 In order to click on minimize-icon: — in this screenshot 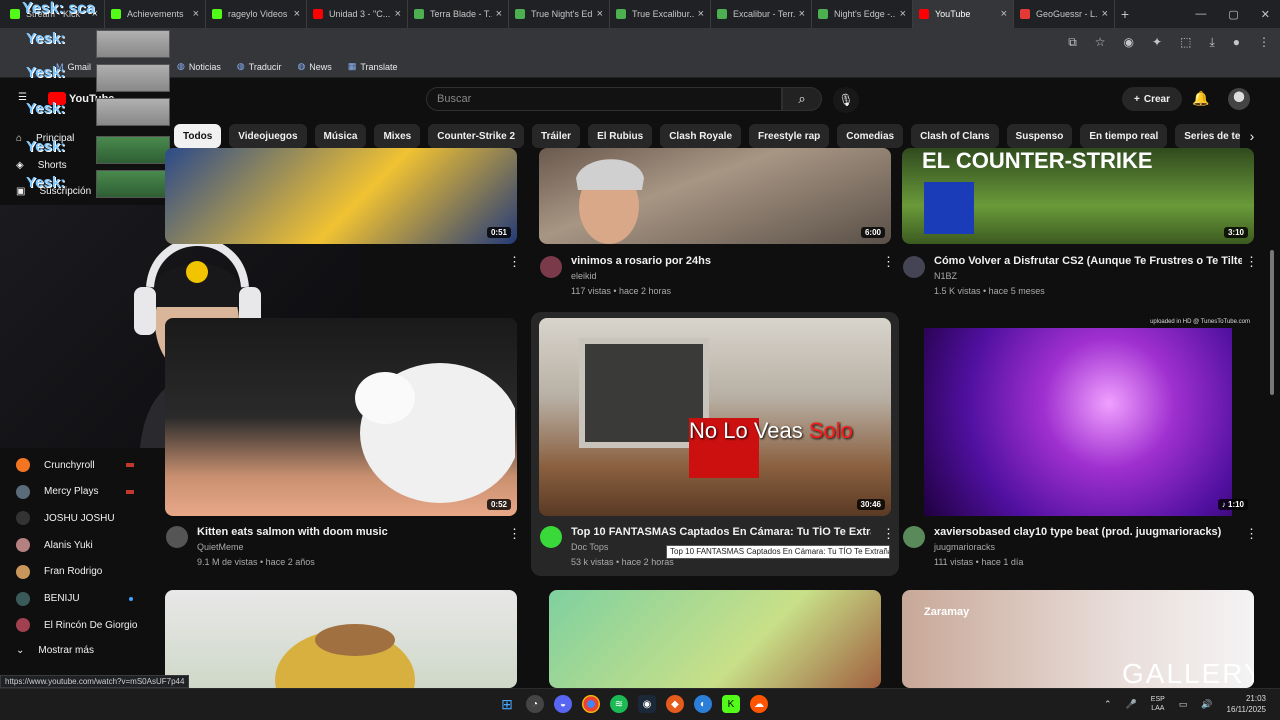, I will do `click(1200, 14)`.